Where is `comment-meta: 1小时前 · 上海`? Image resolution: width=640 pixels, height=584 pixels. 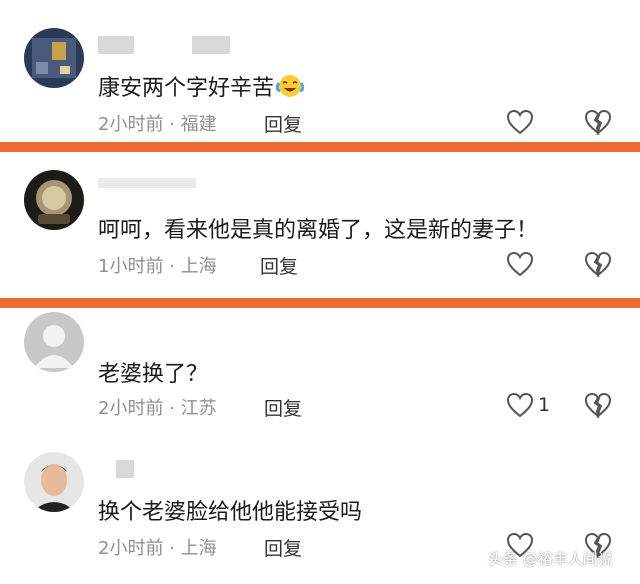 comment-meta: 1小时前 · 上海 is located at coordinates (157, 266).